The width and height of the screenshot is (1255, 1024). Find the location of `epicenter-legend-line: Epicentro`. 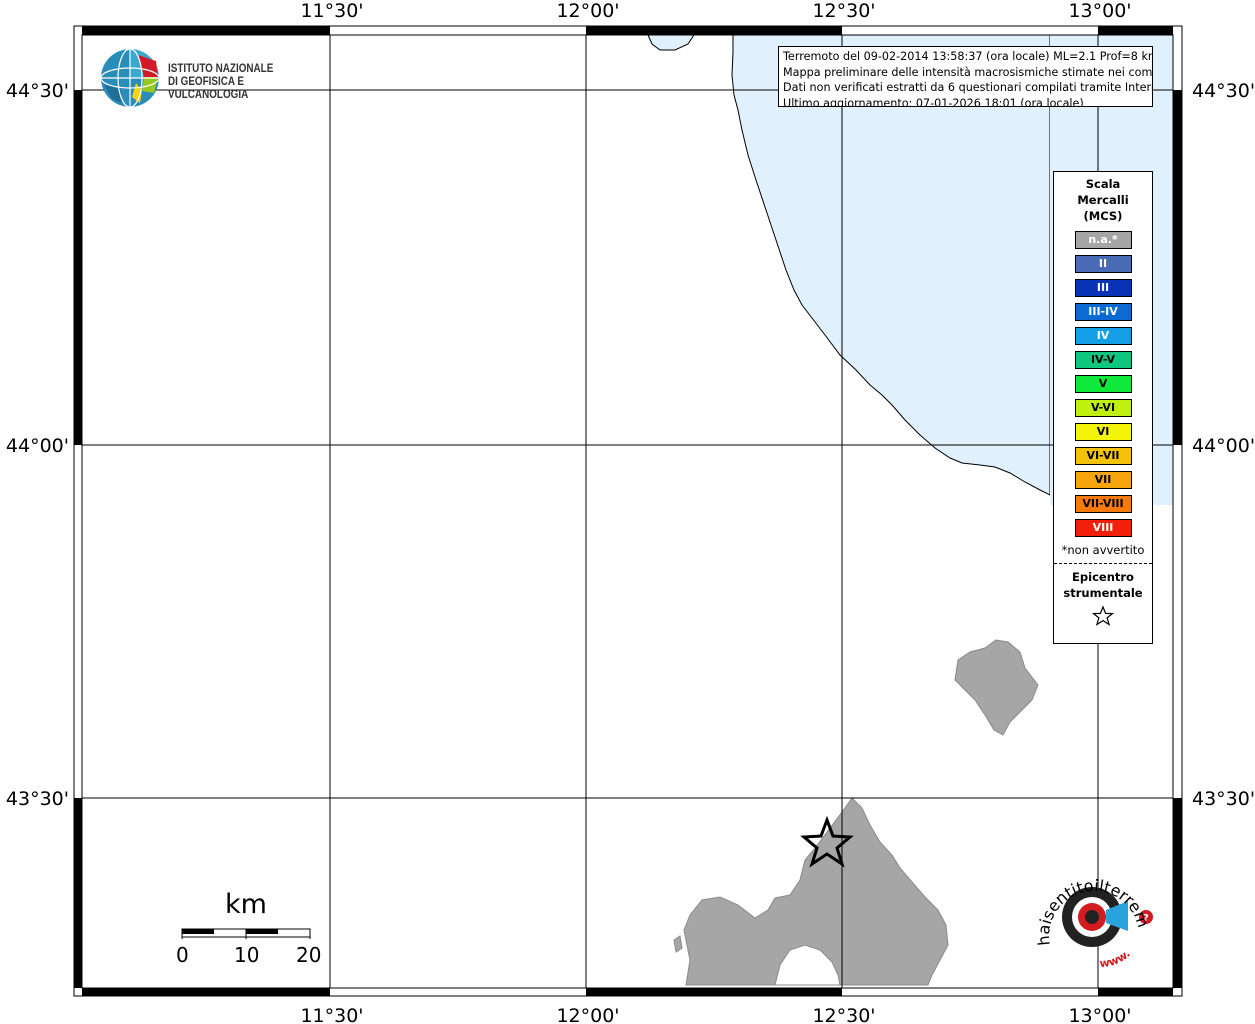

epicenter-legend-line: Epicentro is located at coordinates (1103, 577).